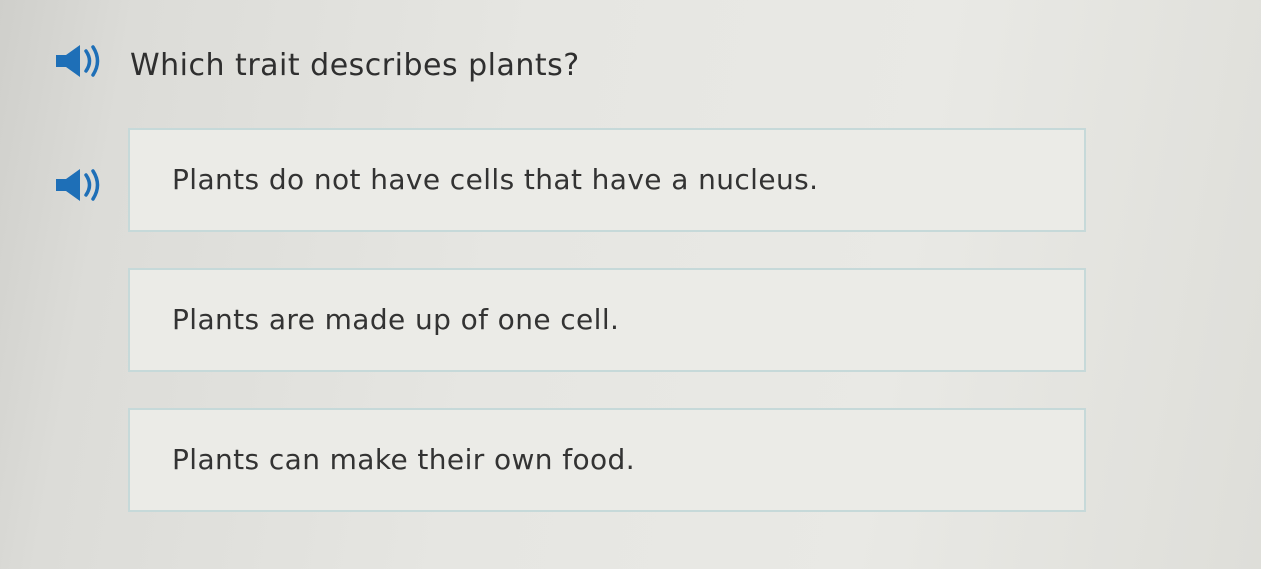  I want to click on answer-option-label: Plants are made up of one cell., so click(396, 319).